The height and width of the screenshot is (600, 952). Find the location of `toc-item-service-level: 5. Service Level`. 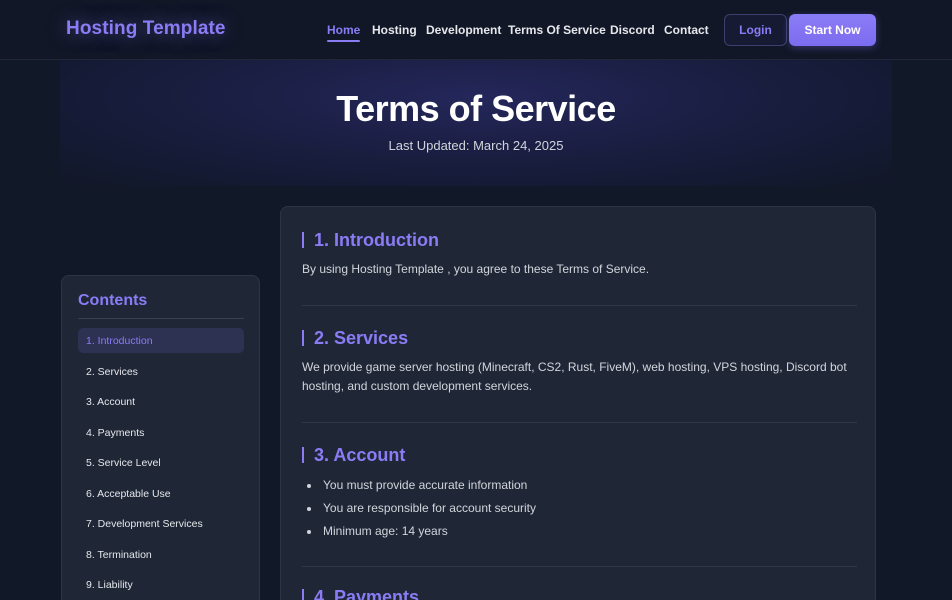

toc-item-service-level: 5. Service Level is located at coordinates (161, 462).